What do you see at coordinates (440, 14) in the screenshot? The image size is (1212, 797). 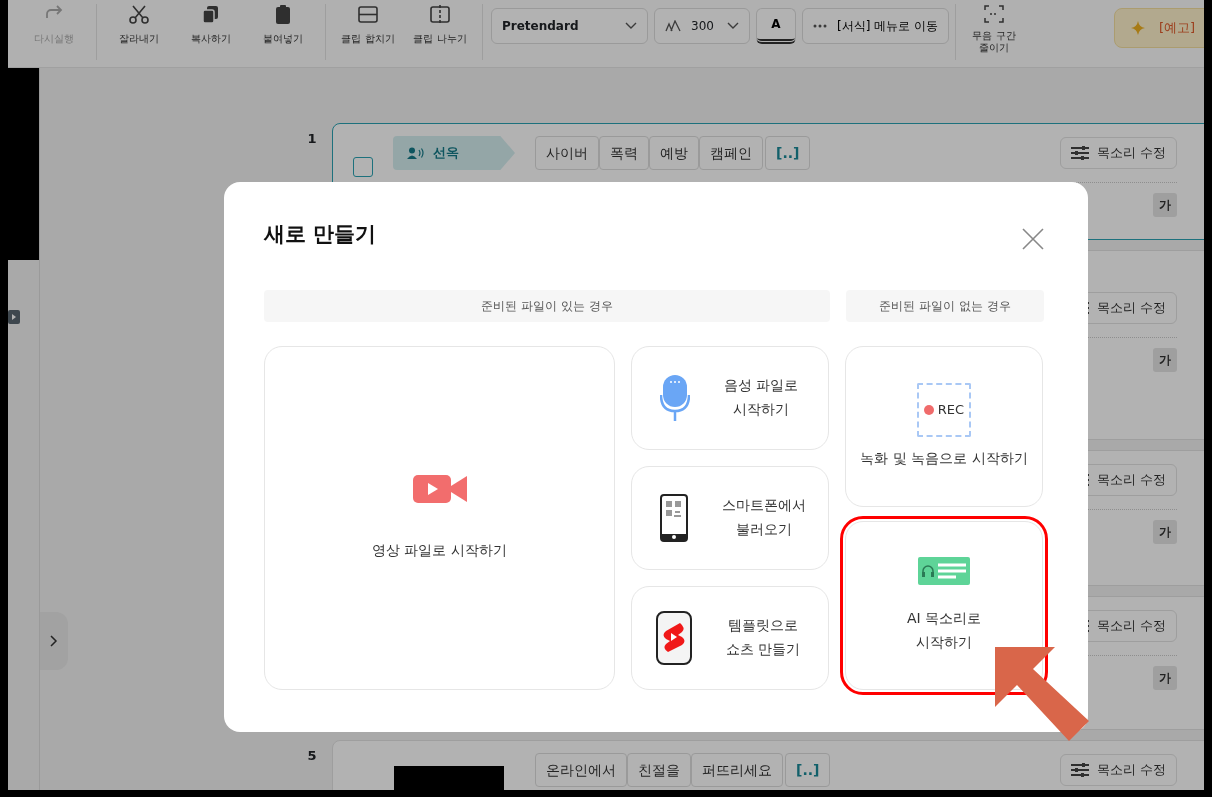 I see `split-clip-icon` at bounding box center [440, 14].